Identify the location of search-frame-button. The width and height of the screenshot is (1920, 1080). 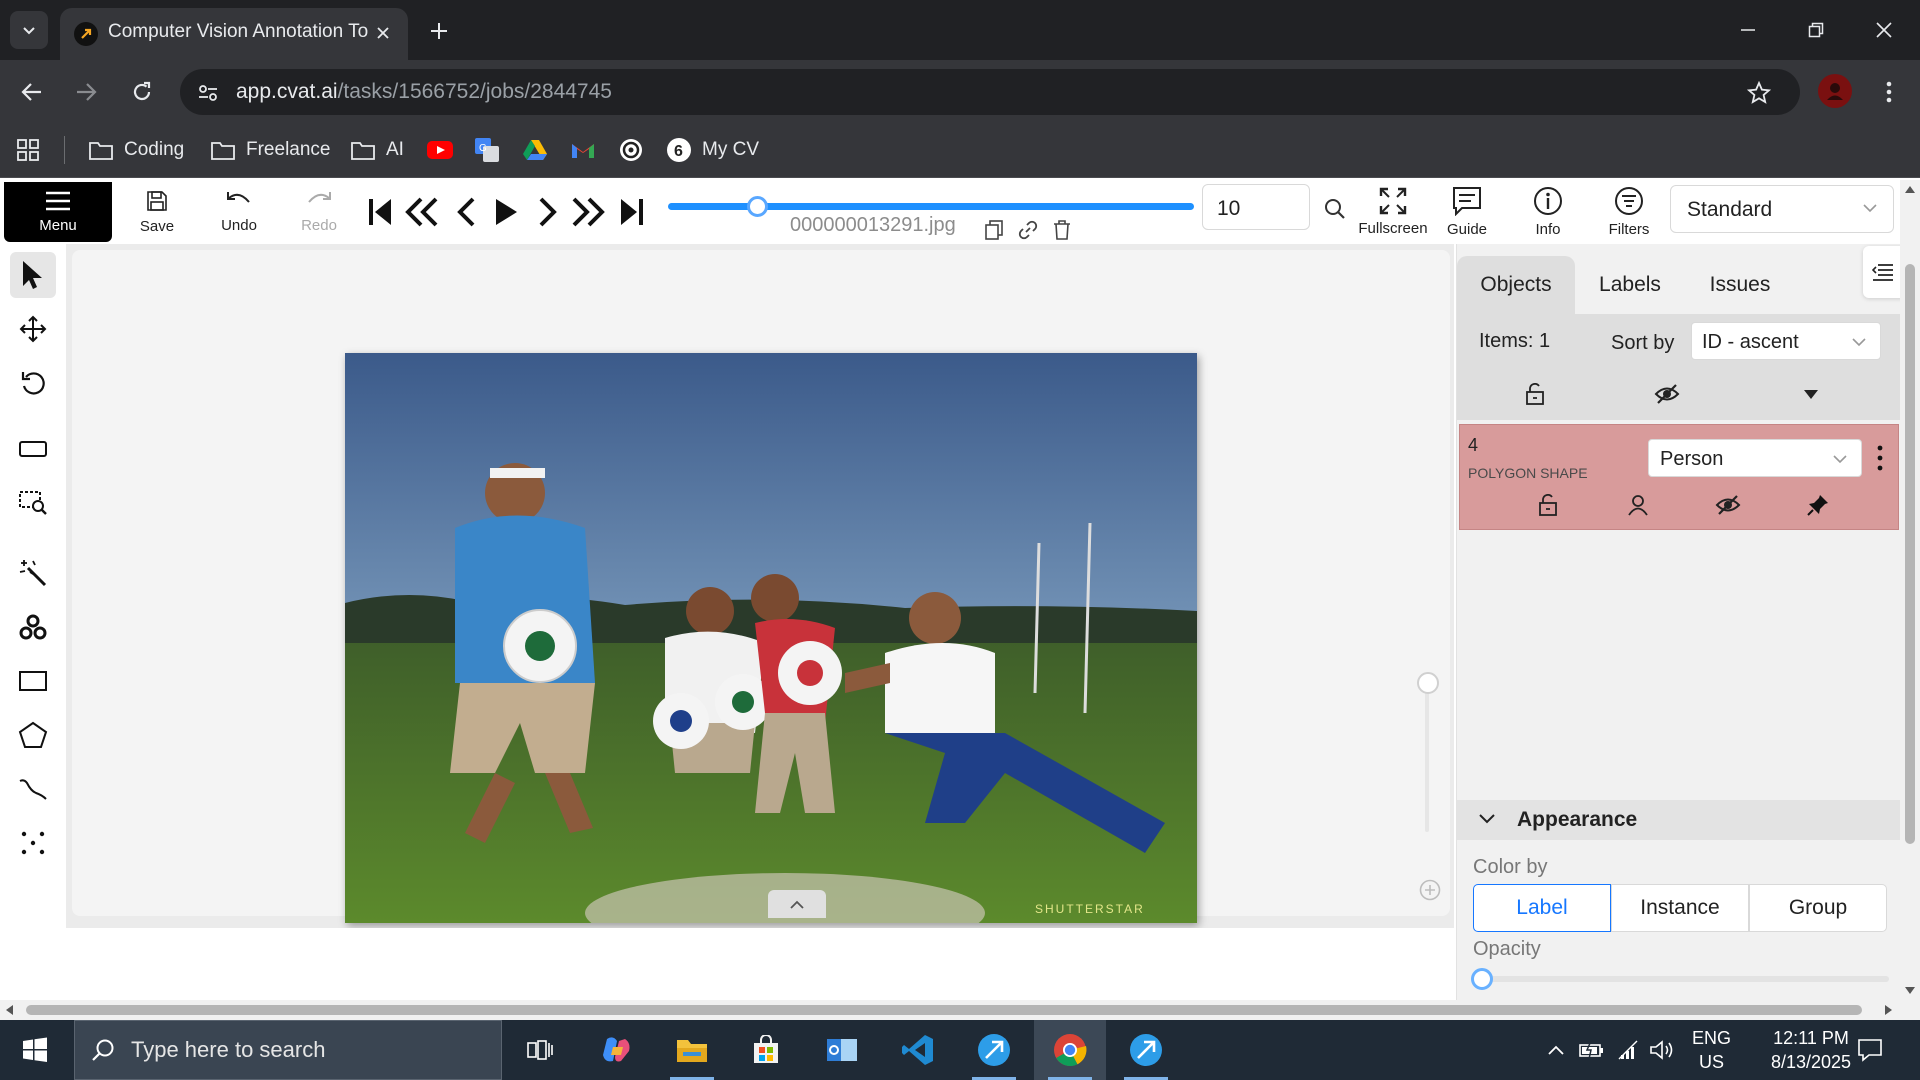
(1335, 209).